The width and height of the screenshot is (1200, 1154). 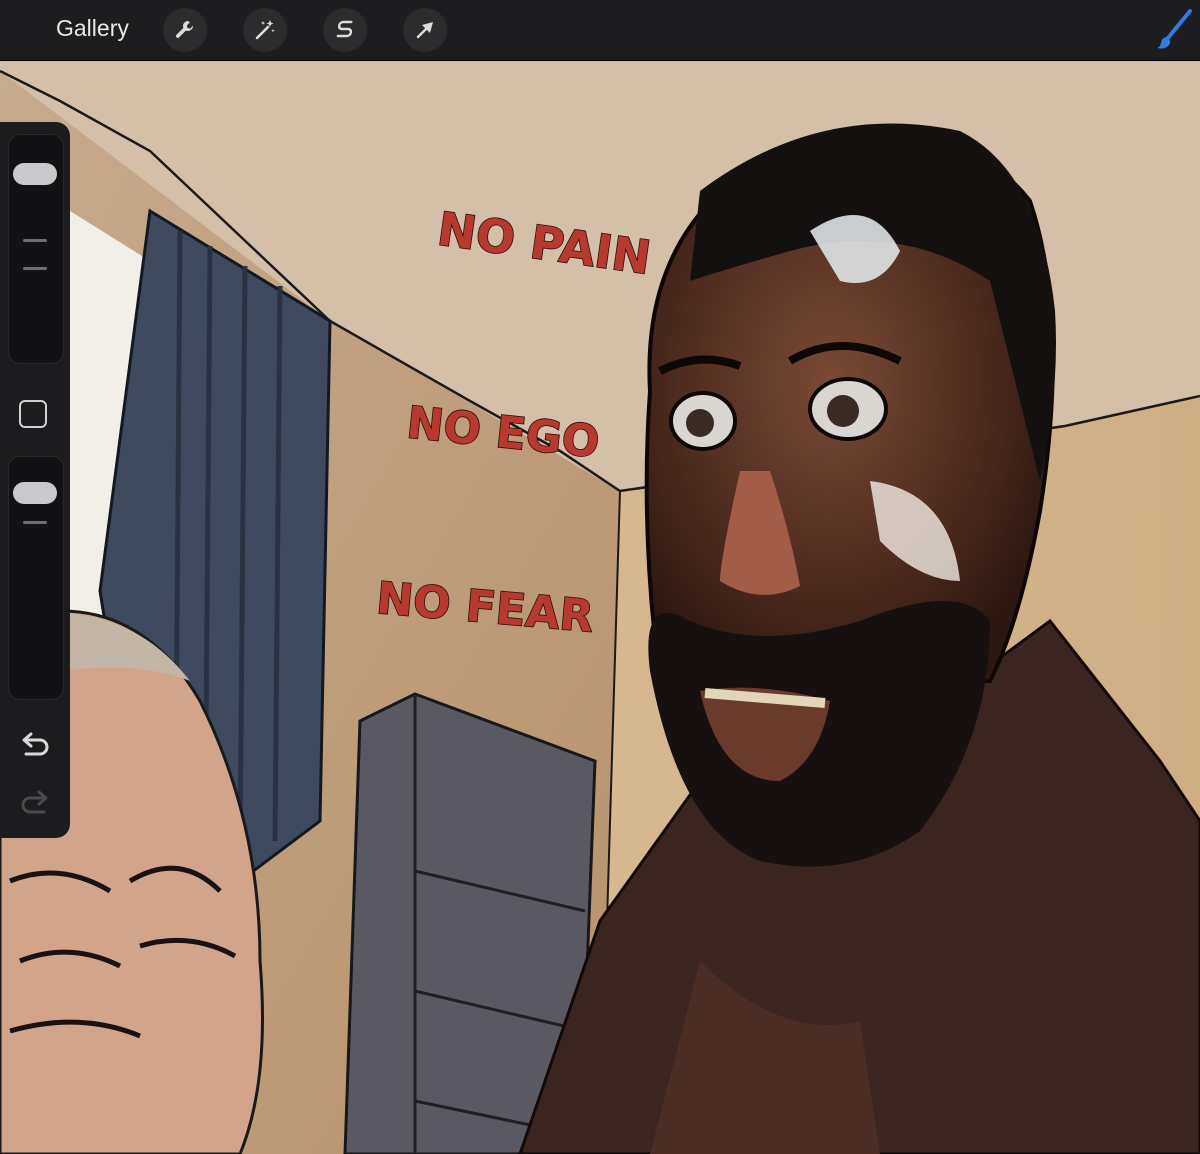 I want to click on brush-size-thumb, so click(x=35, y=173).